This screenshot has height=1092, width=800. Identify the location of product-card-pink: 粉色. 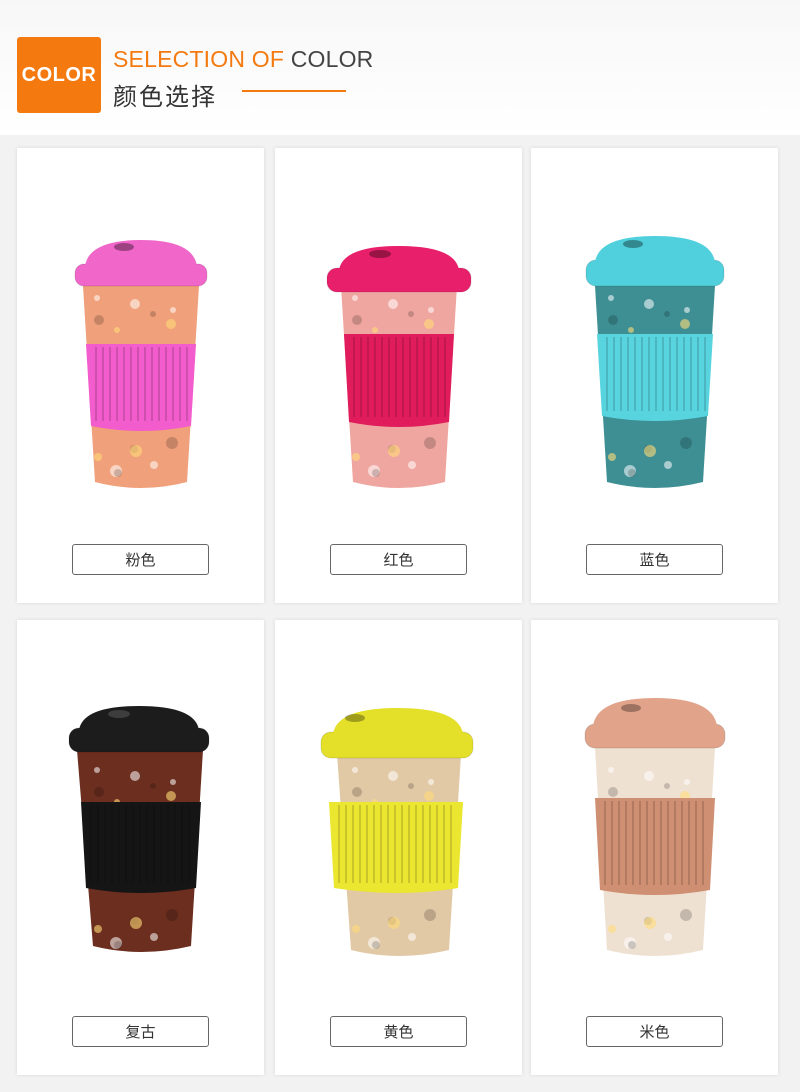
(140, 375).